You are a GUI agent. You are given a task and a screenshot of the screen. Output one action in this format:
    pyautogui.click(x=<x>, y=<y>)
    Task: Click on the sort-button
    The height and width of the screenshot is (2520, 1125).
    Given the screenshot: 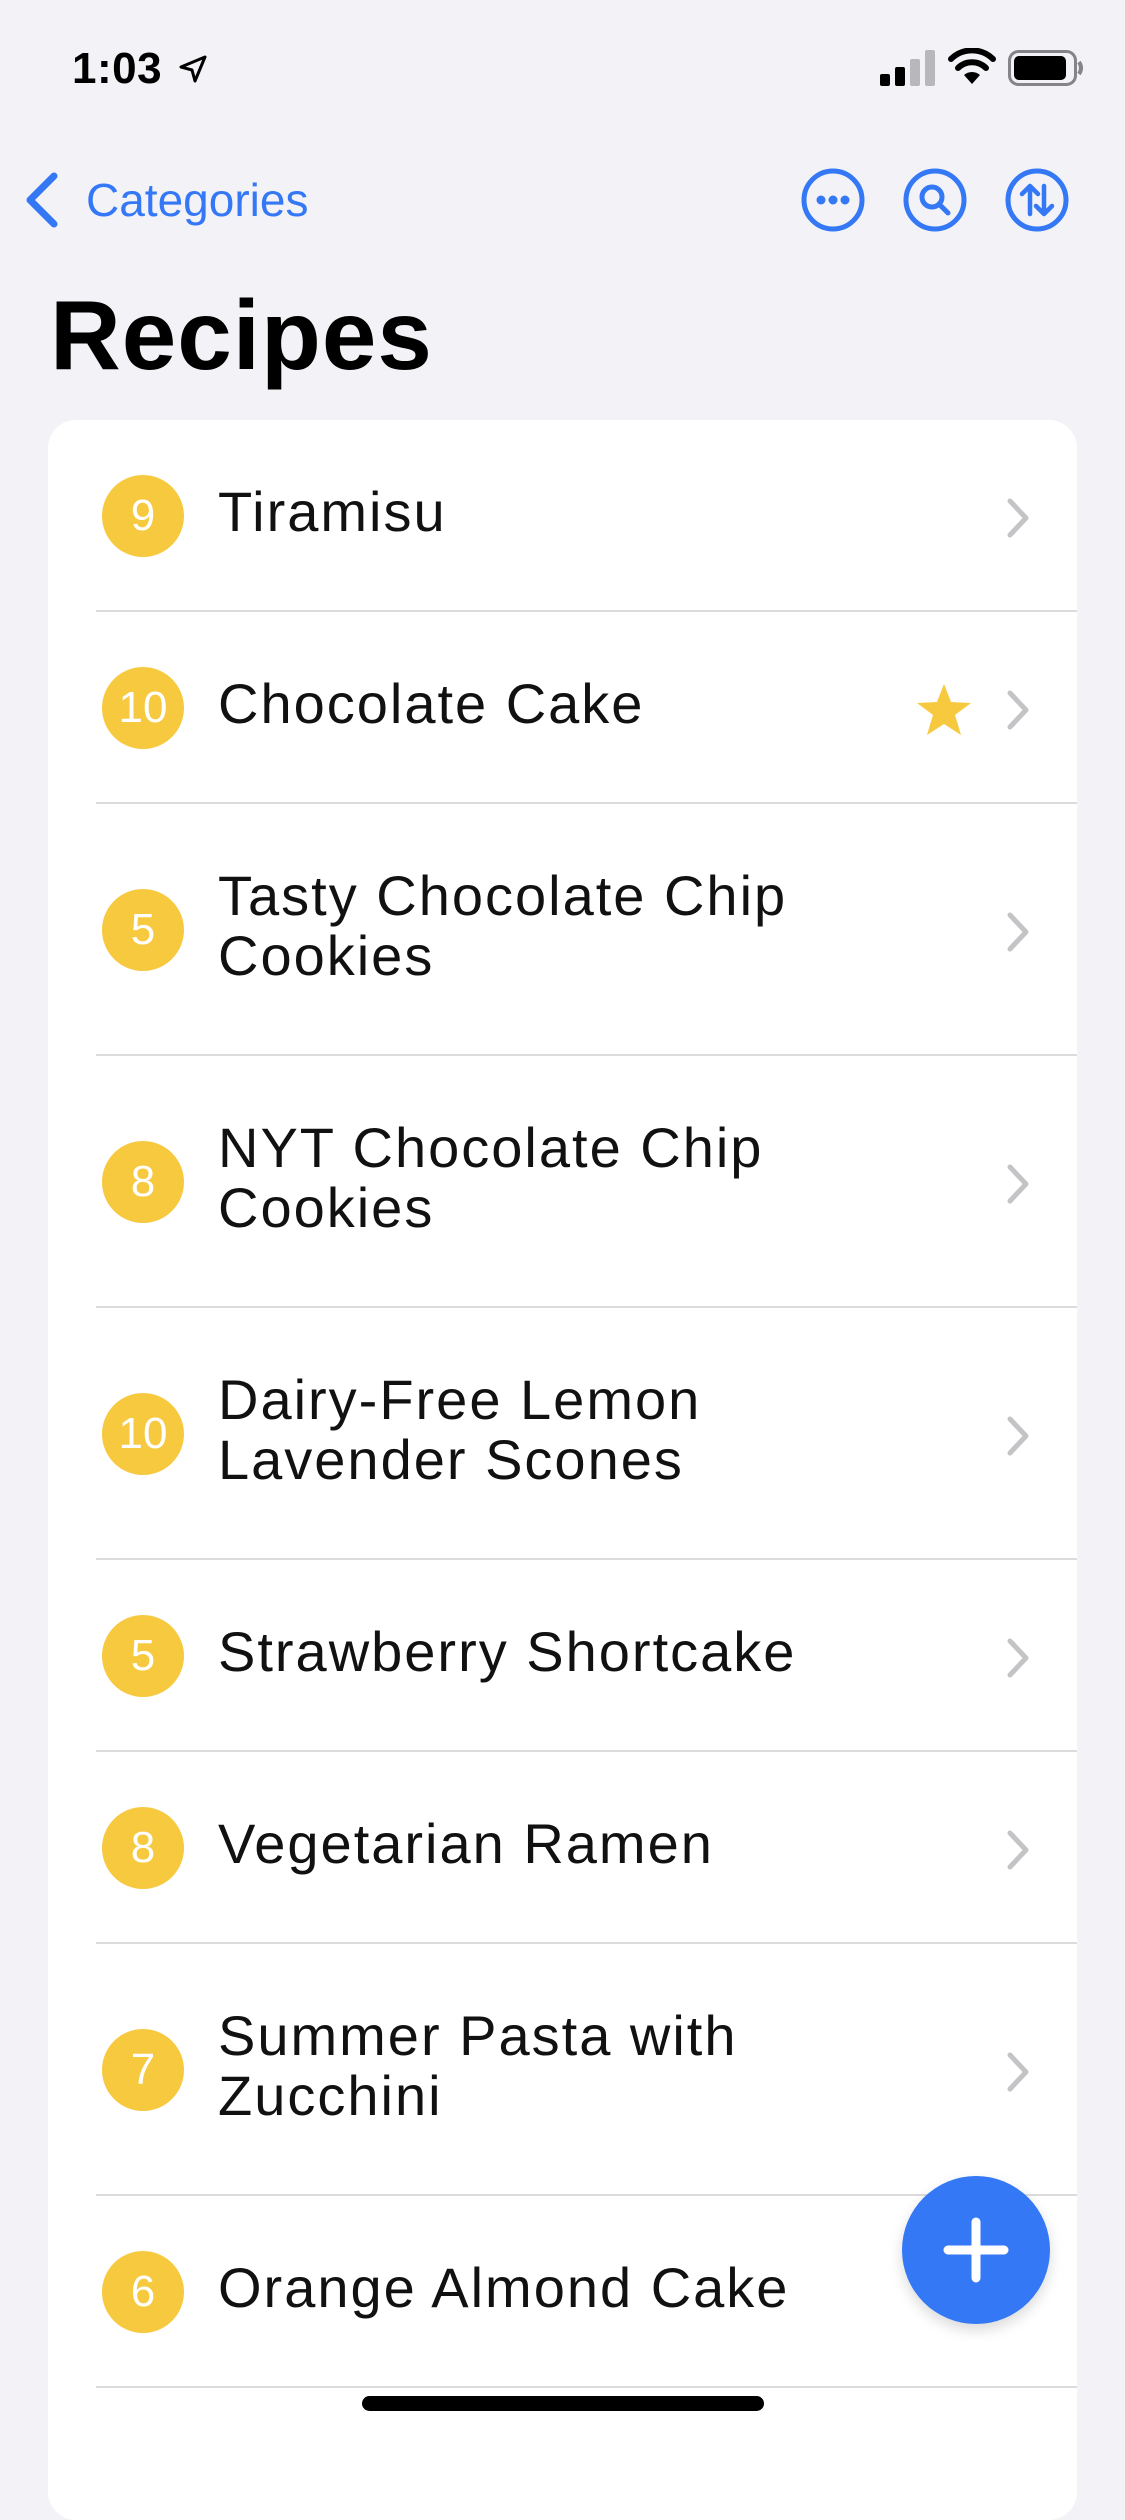 What is the action you would take?
    pyautogui.click(x=1037, y=200)
    